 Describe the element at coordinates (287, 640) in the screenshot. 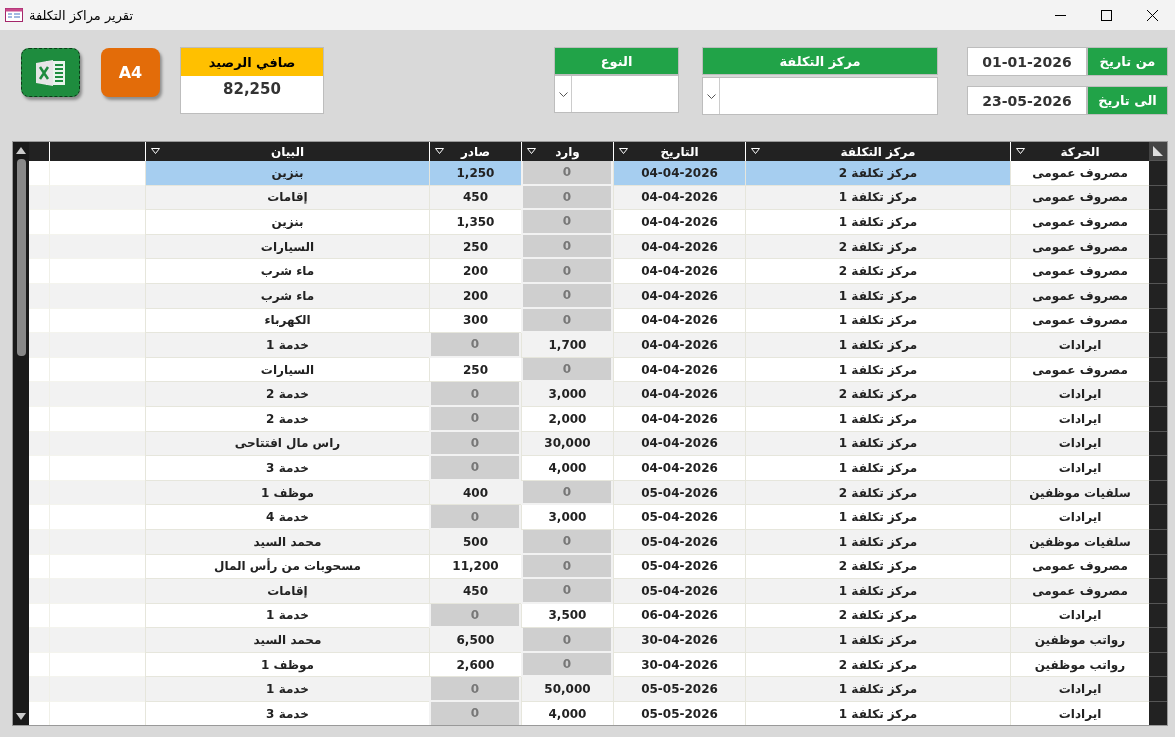

I see `table-cell: محمد السيد` at that location.